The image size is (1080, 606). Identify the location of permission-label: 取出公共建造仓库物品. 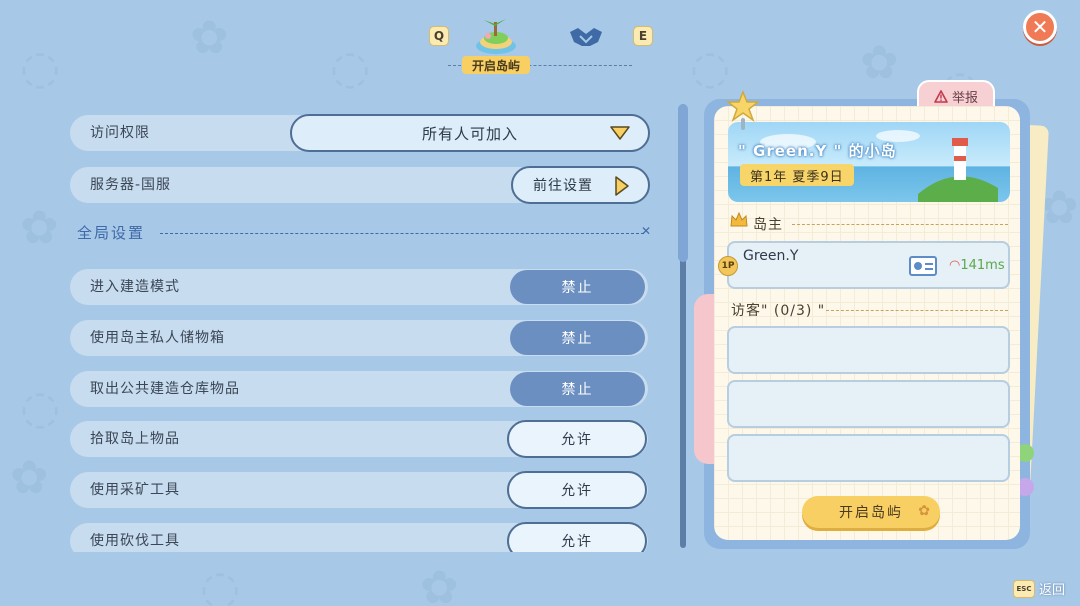
(165, 389).